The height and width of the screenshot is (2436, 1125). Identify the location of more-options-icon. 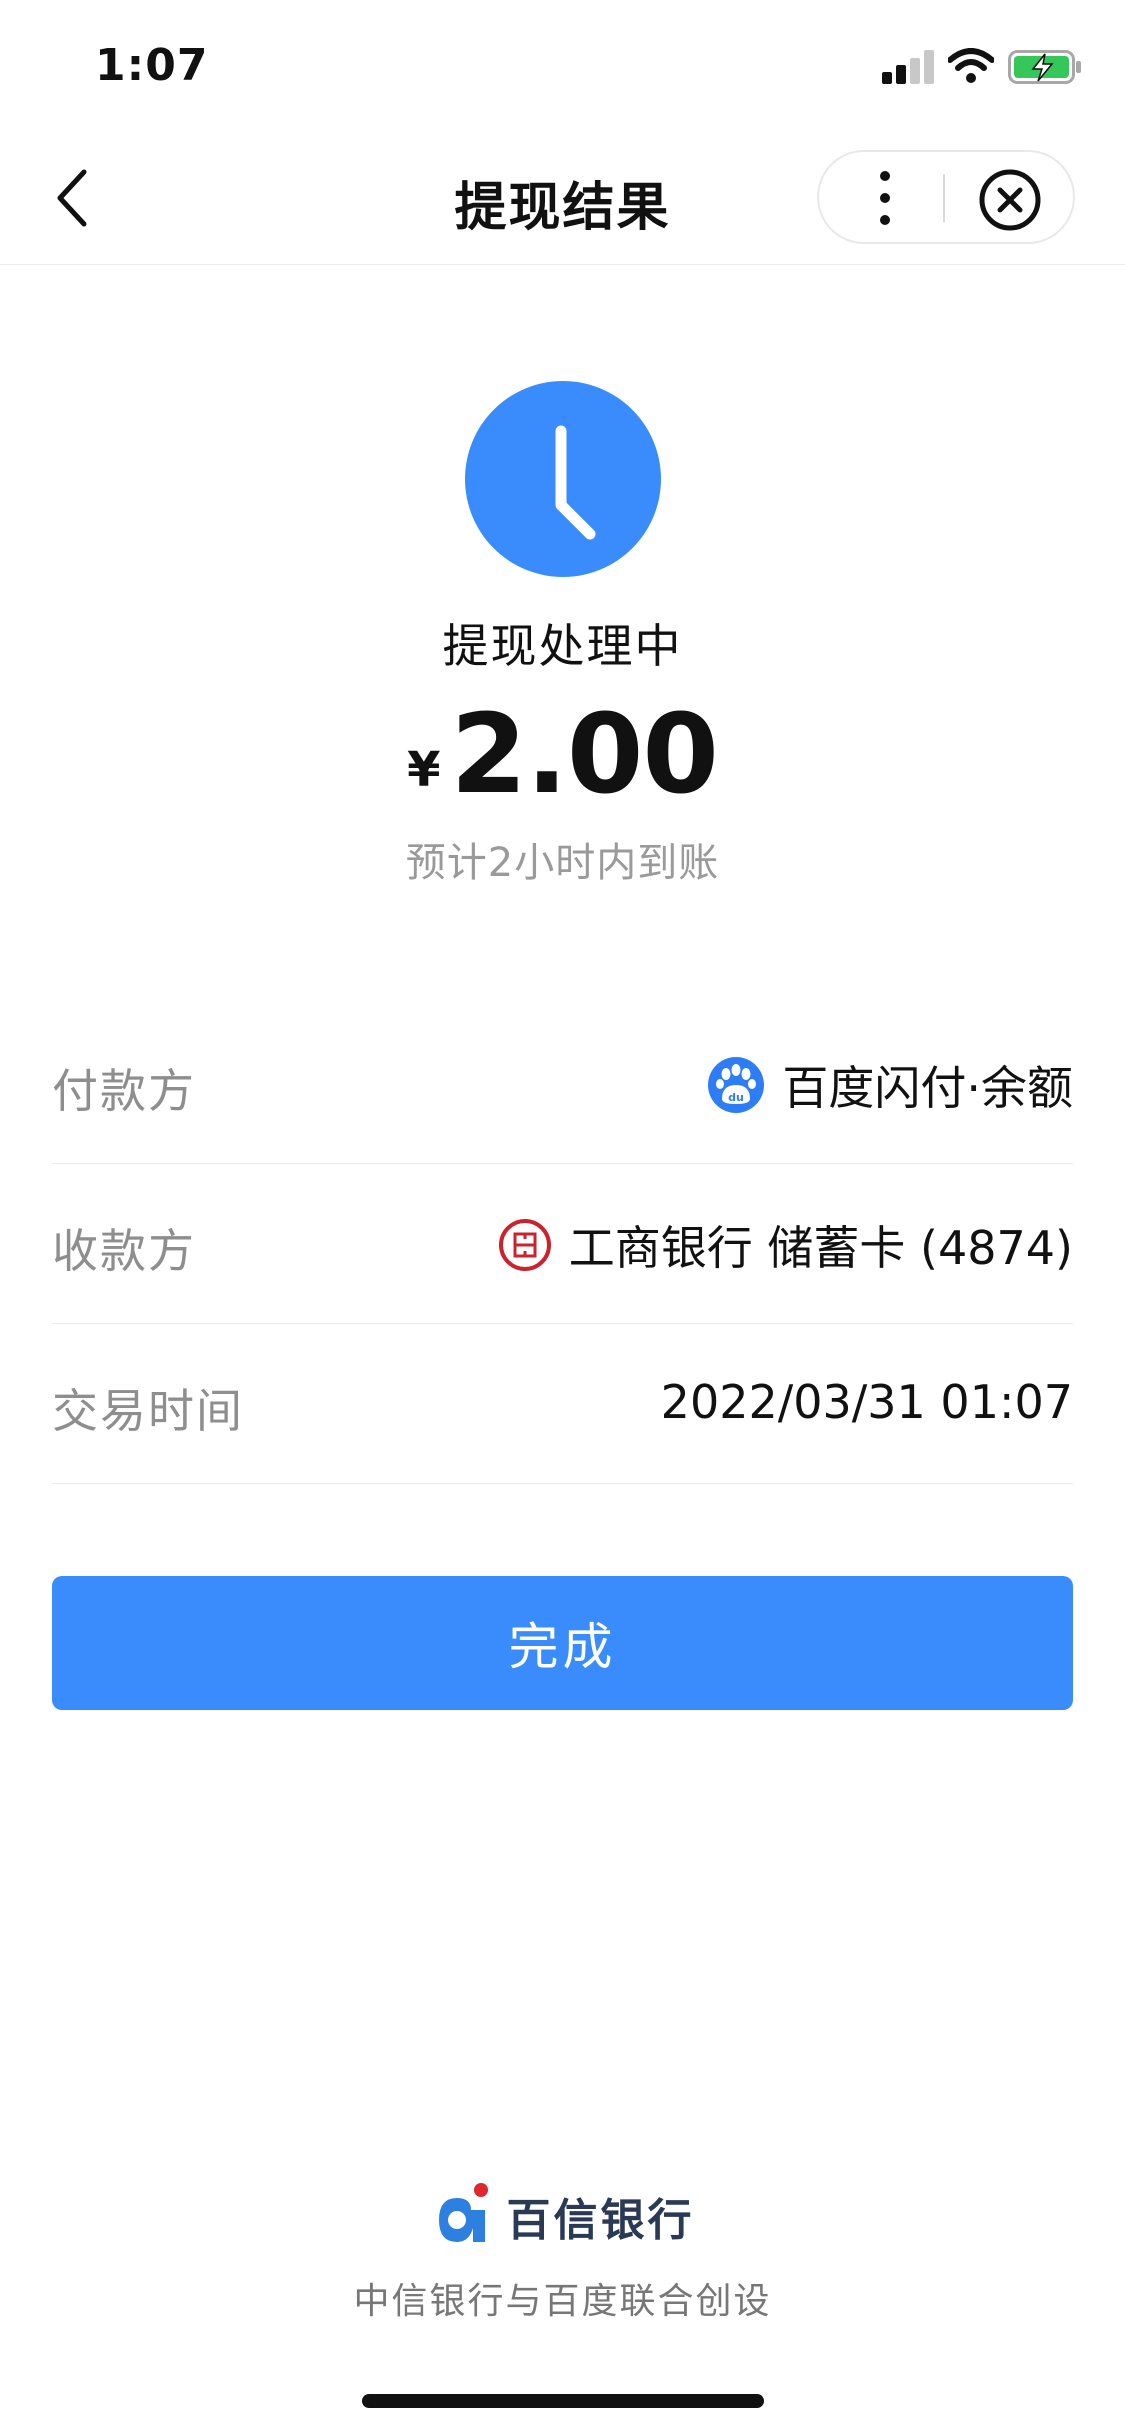
(885, 198).